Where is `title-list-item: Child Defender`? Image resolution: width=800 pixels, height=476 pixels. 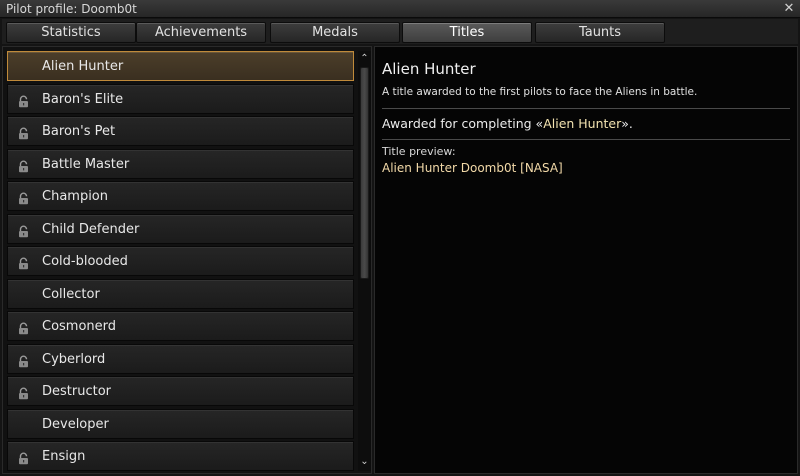 title-list-item: Child Defender is located at coordinates (180, 228).